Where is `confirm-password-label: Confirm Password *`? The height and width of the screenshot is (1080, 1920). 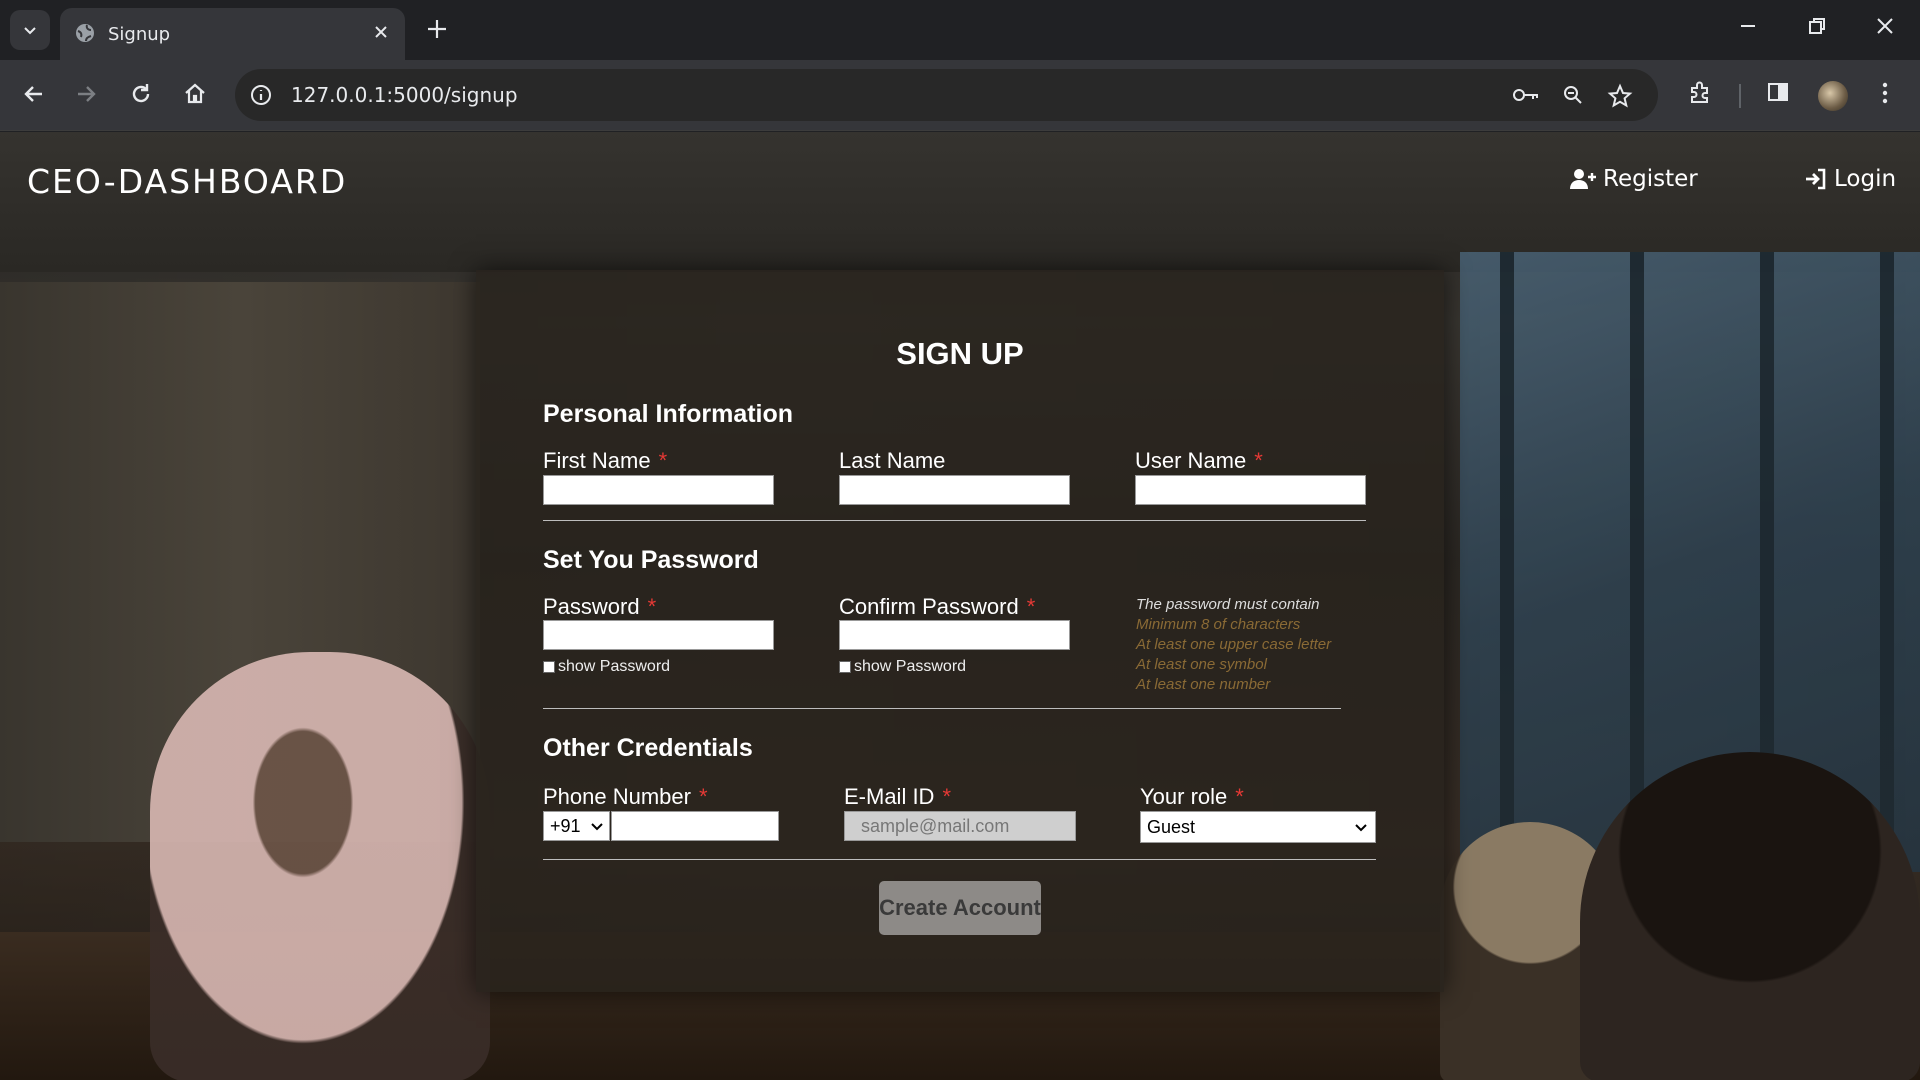
confirm-password-label: Confirm Password * is located at coordinates (937, 606).